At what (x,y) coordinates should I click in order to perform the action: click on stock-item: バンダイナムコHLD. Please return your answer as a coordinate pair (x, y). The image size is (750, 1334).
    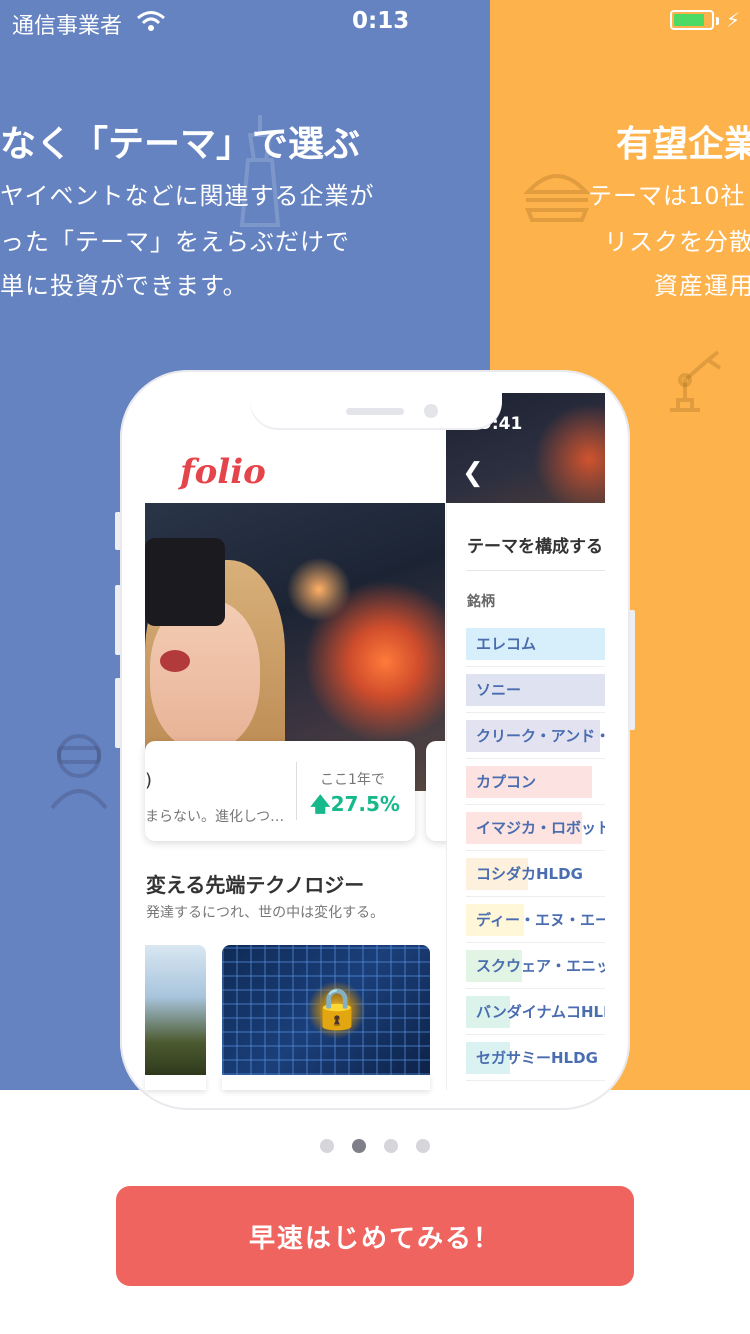
    Looking at the image, I should click on (535, 1012).